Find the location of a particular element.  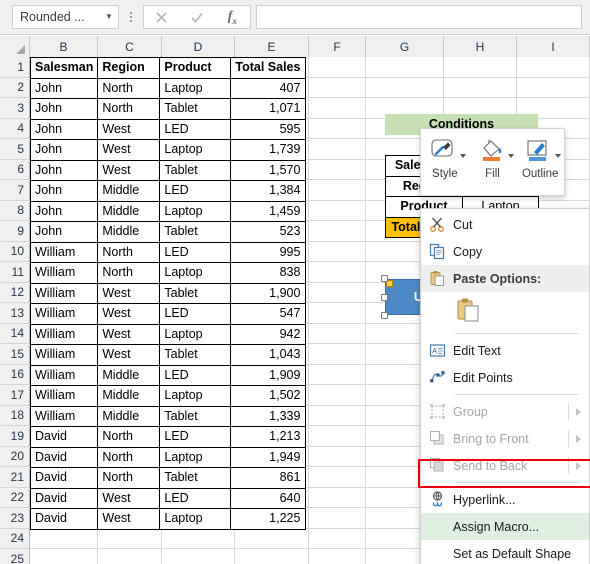

column-header-i: I is located at coordinates (553, 46).